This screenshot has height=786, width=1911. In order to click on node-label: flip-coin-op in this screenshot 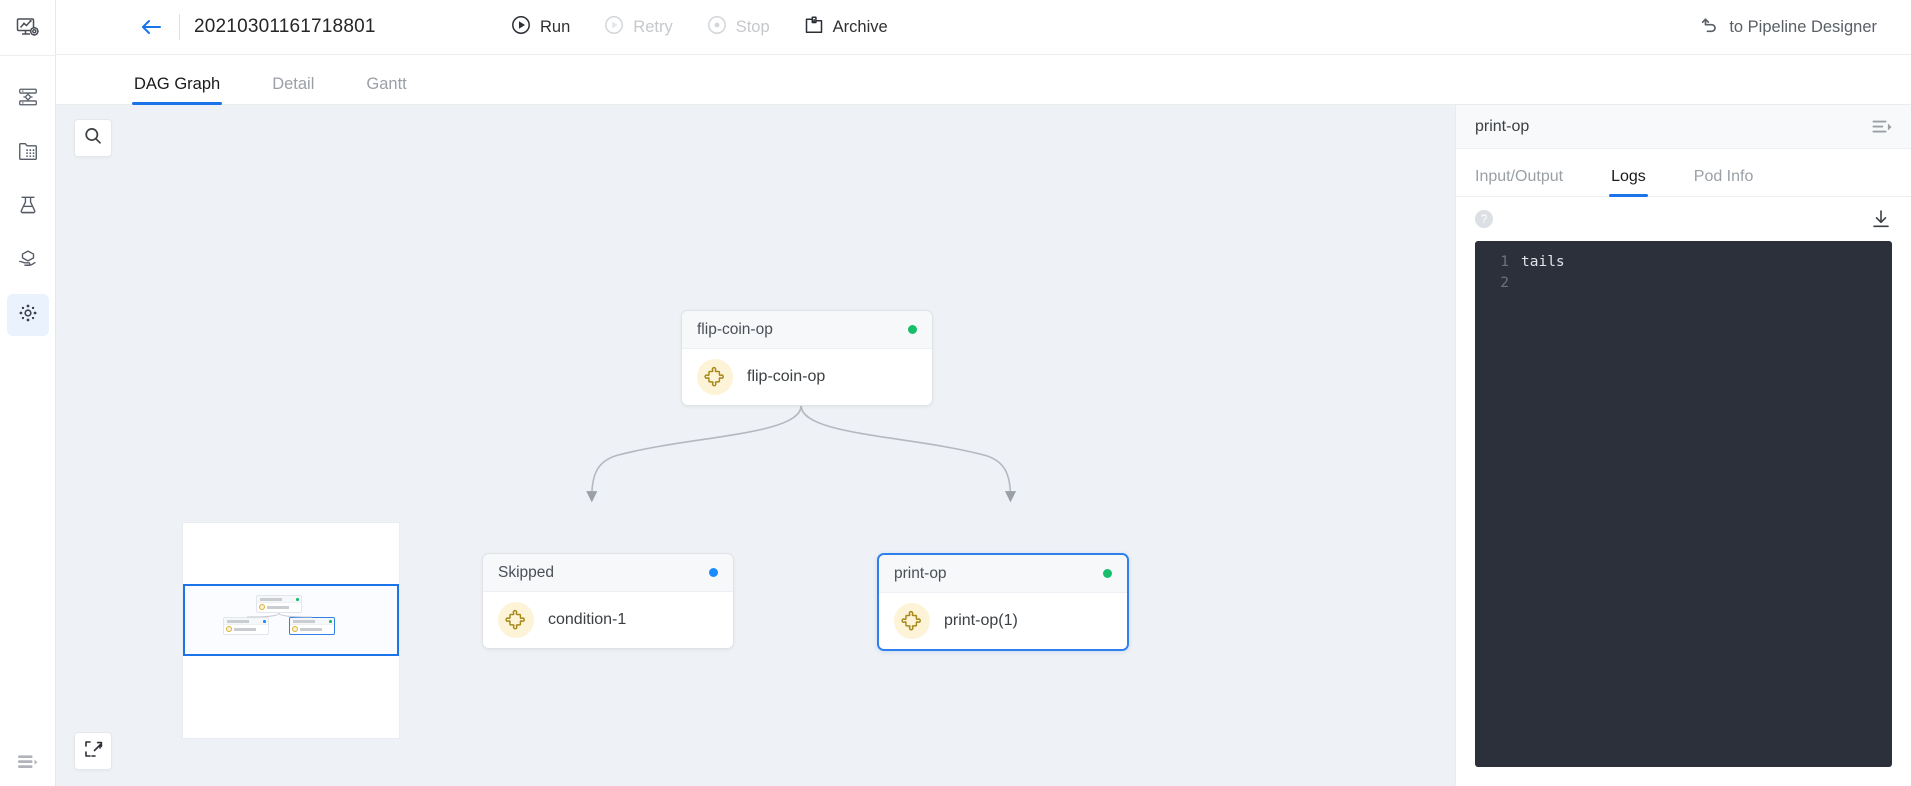, I will do `click(786, 376)`.